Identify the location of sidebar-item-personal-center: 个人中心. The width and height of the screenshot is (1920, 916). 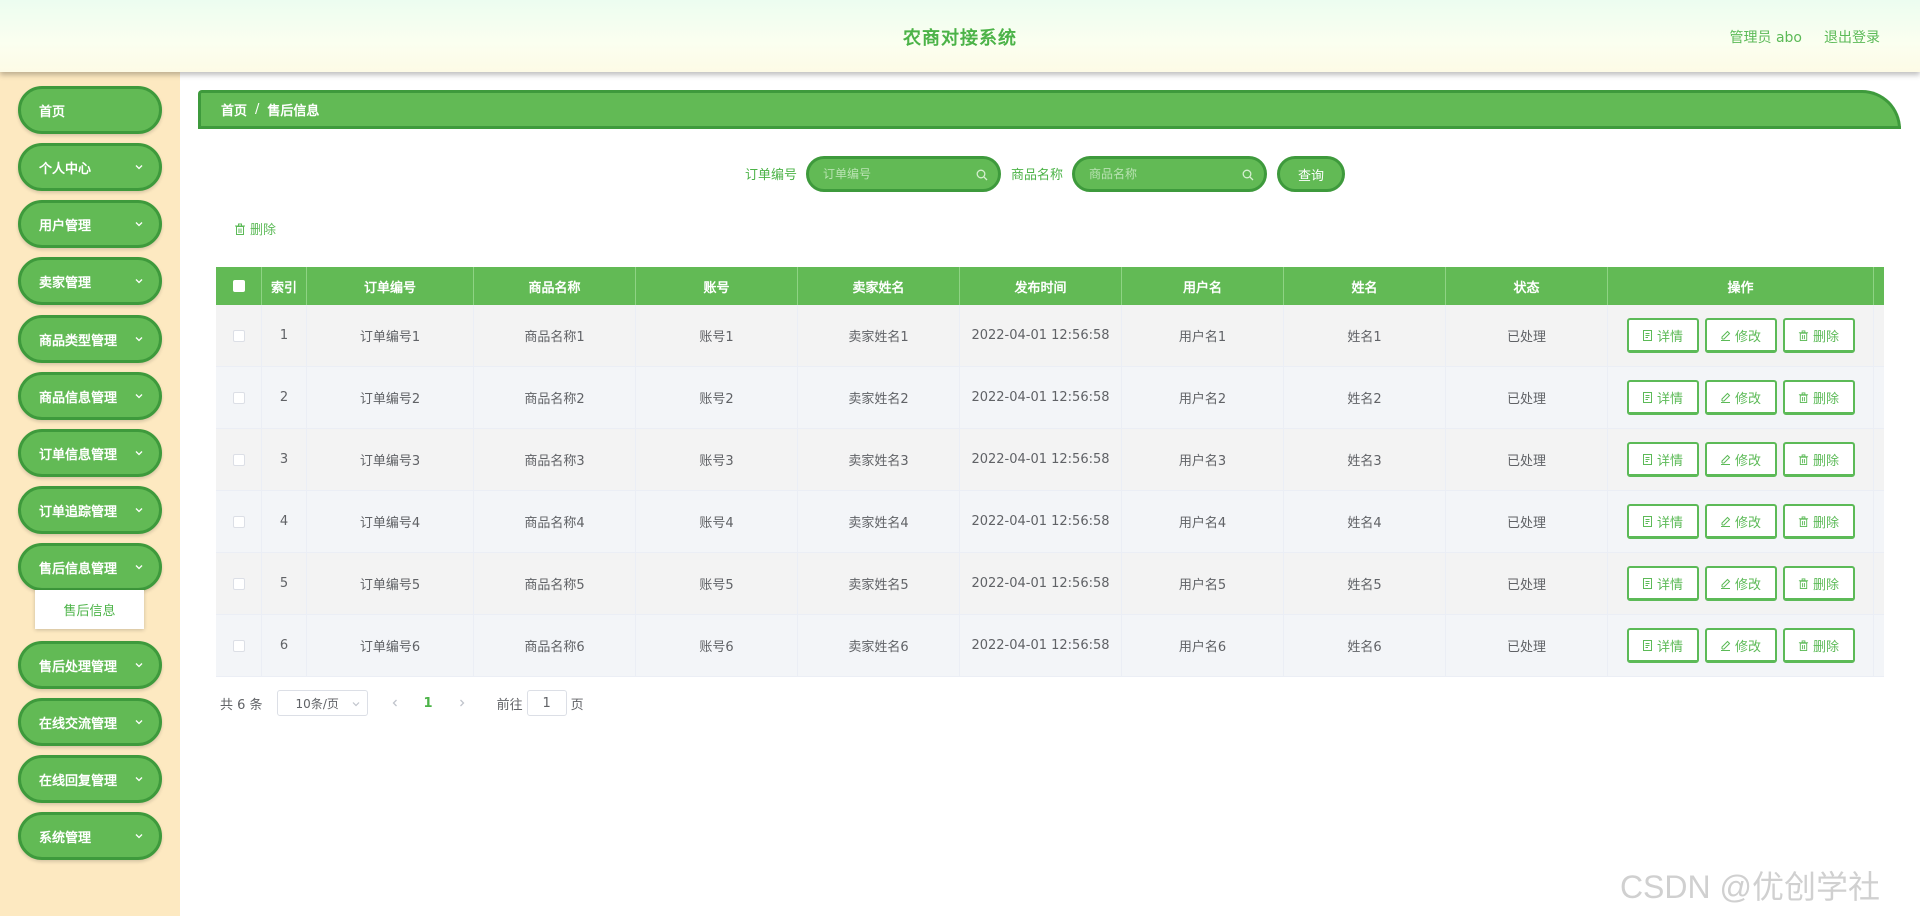
(90, 167).